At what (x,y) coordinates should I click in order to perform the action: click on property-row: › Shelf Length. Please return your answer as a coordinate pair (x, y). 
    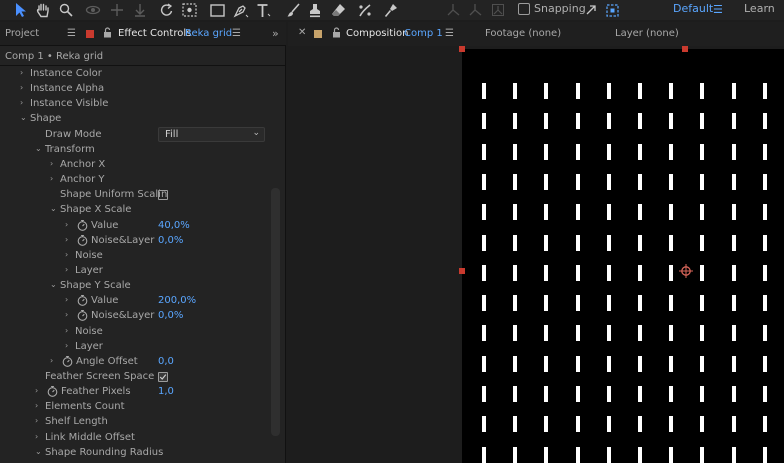
    Looking at the image, I should click on (135, 422).